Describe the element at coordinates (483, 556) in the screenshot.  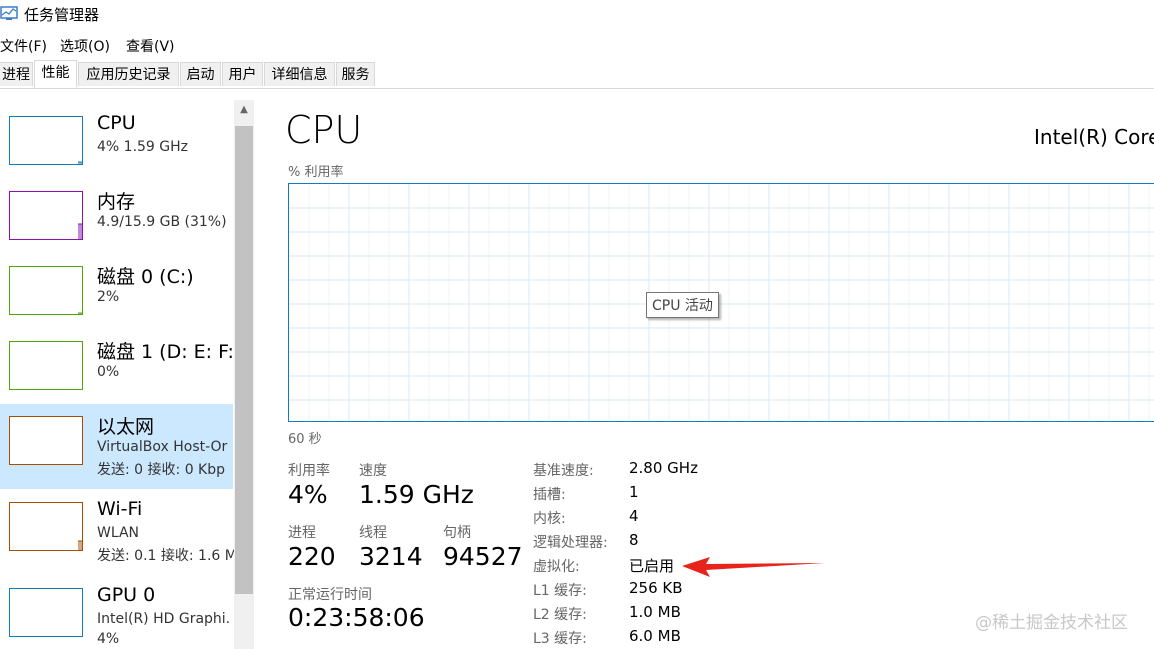
I see `handles-value: 94527` at that location.